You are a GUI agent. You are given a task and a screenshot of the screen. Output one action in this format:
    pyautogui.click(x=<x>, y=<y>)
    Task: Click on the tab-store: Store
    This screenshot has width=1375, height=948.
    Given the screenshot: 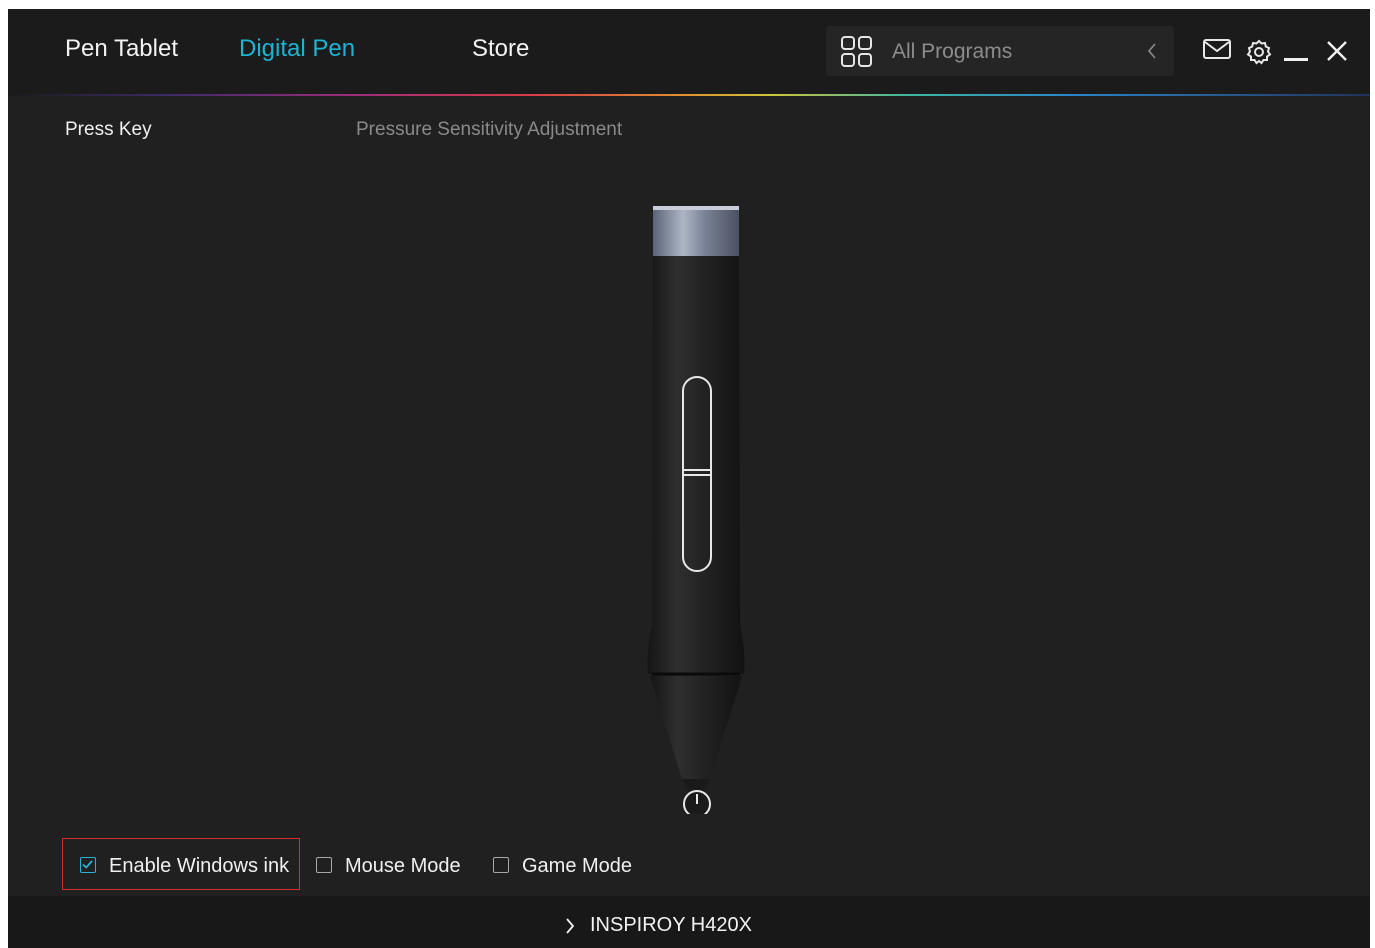 What is the action you would take?
    pyautogui.click(x=500, y=49)
    